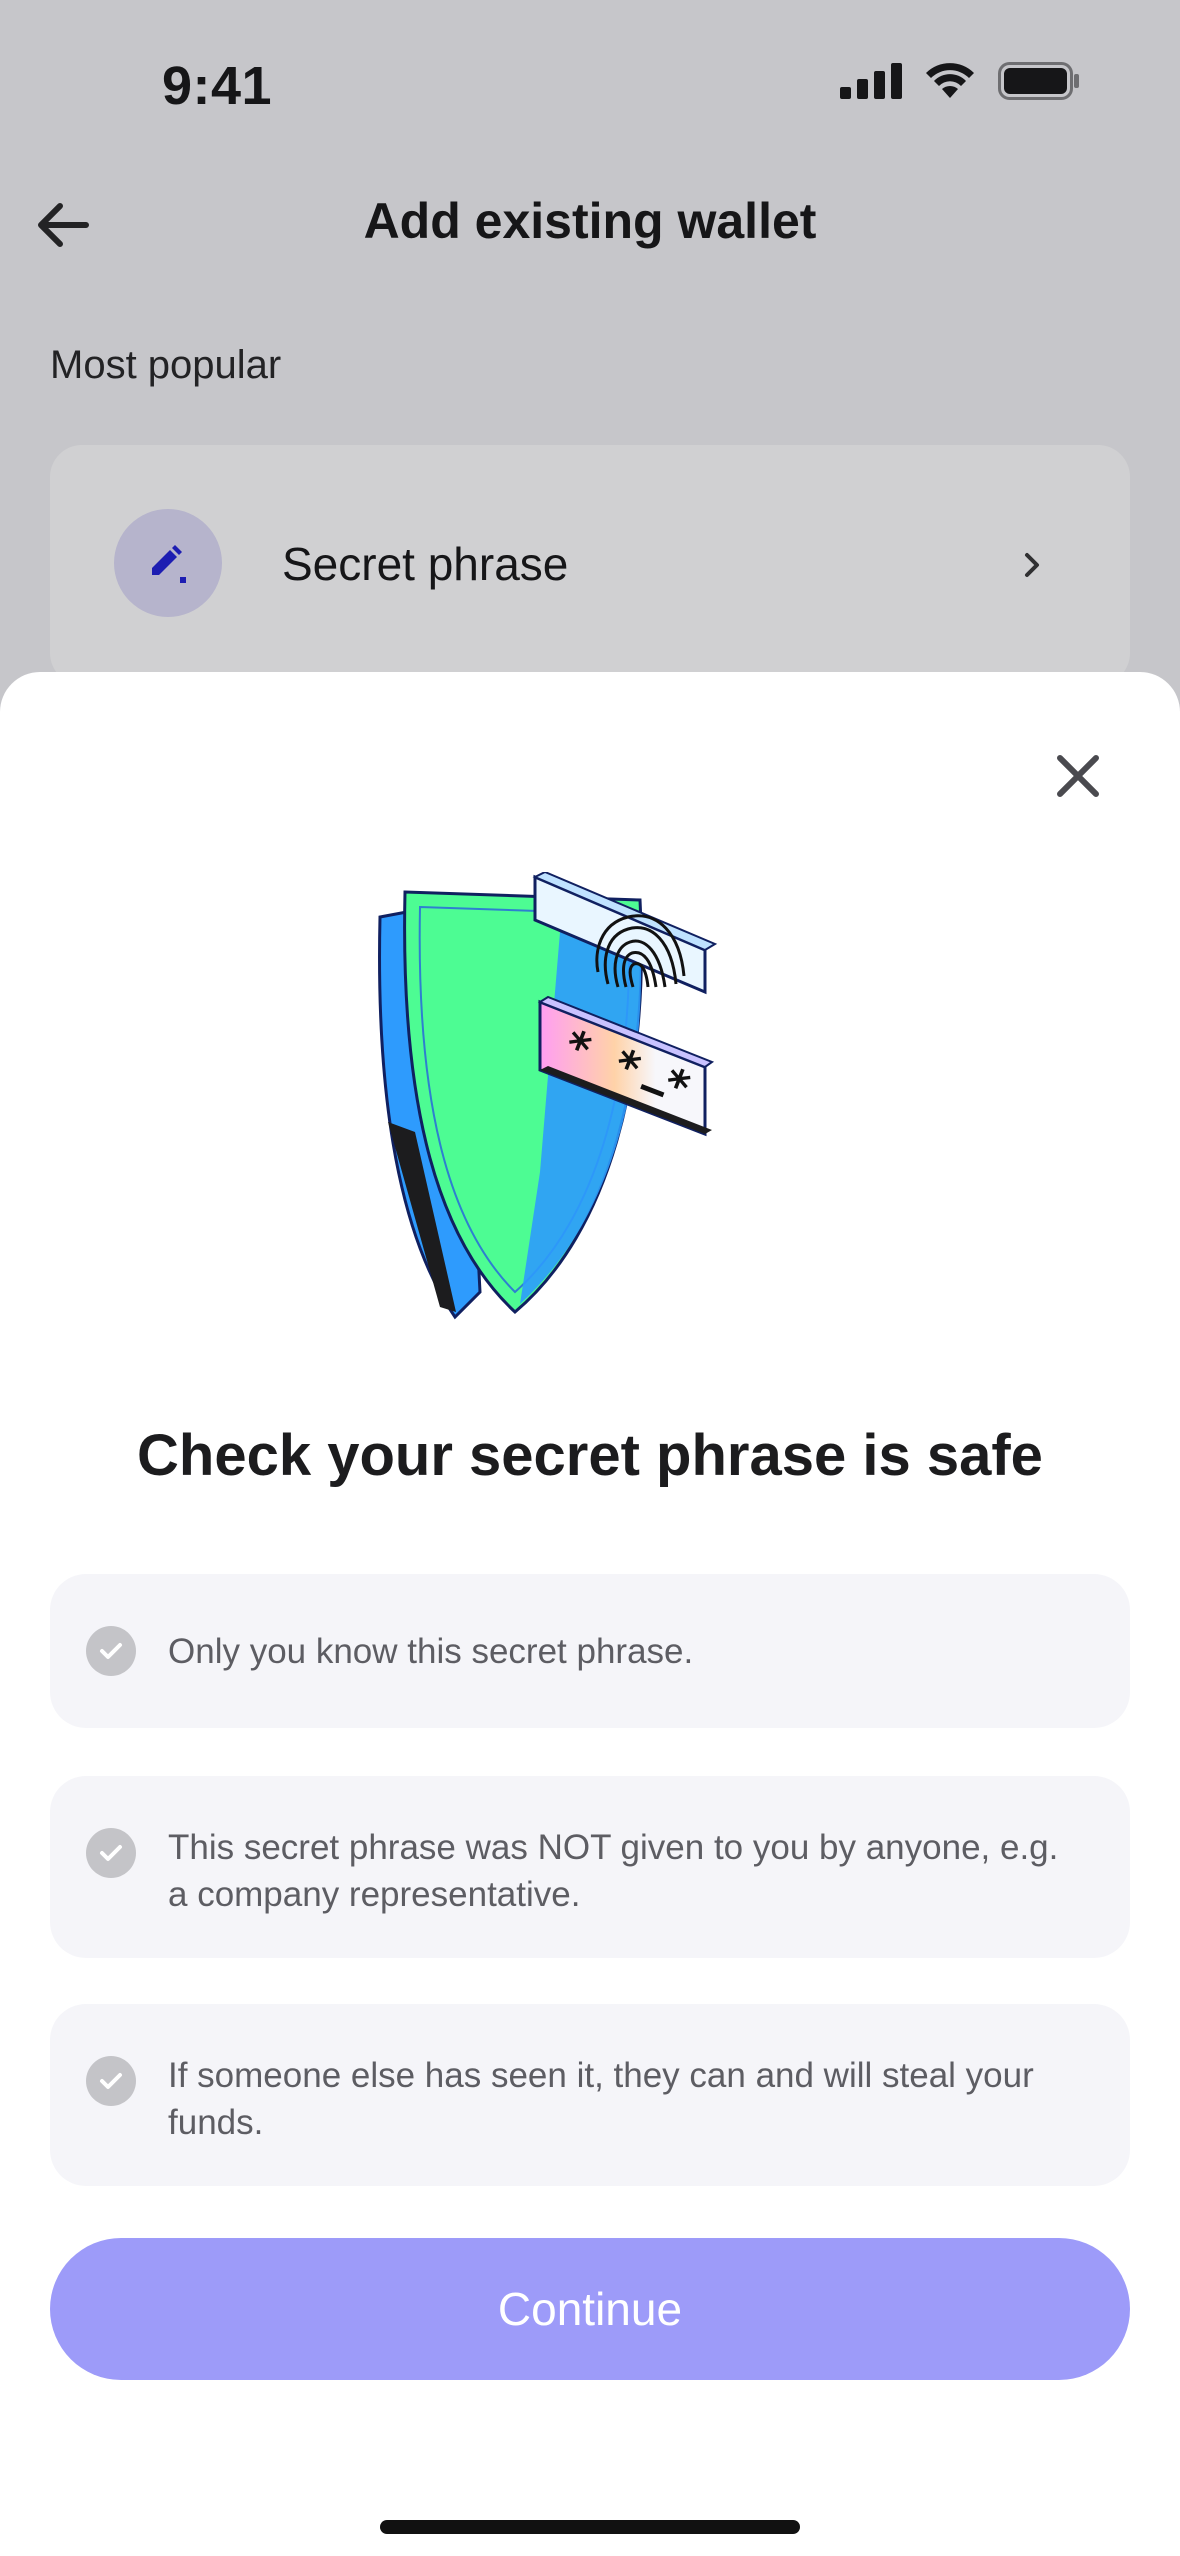 This screenshot has height=2556, width=1180. I want to click on sheet-title: Check your secret phrase is safe, so click(590, 1455).